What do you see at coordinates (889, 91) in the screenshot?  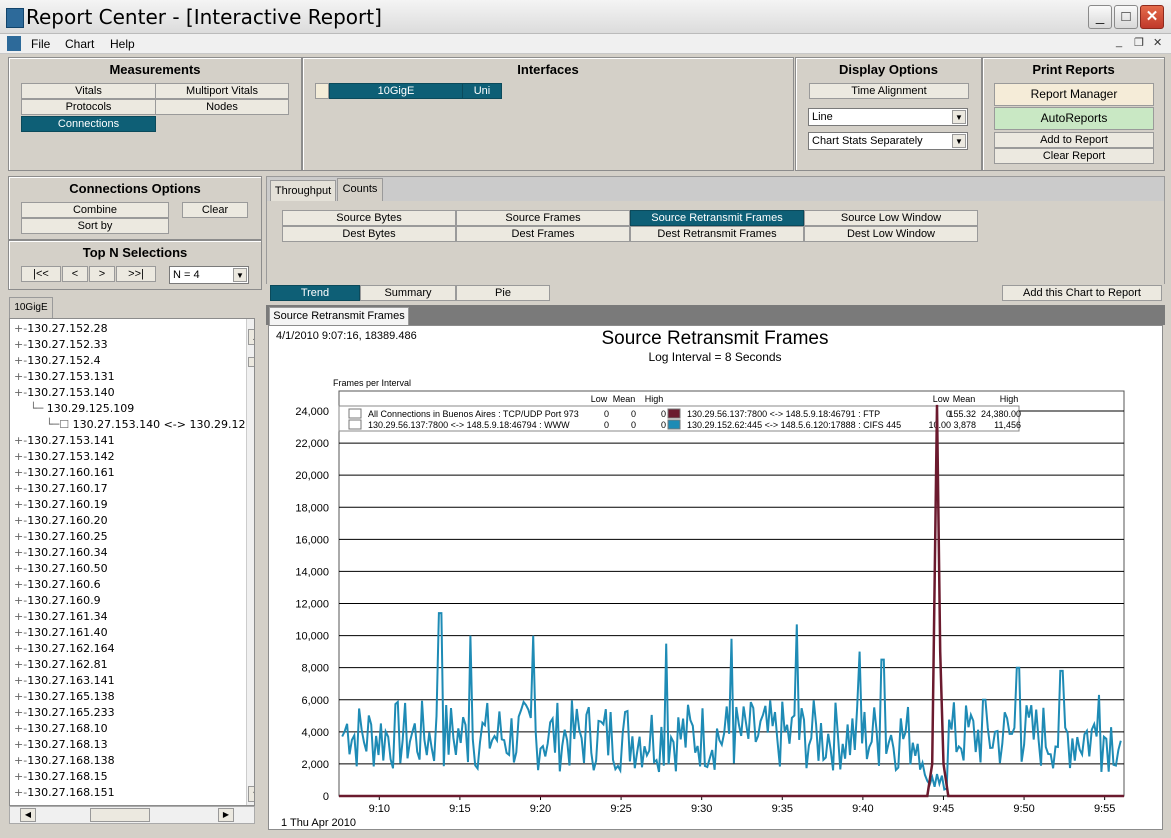 I see `time-alignment-button: Time Alignment` at bounding box center [889, 91].